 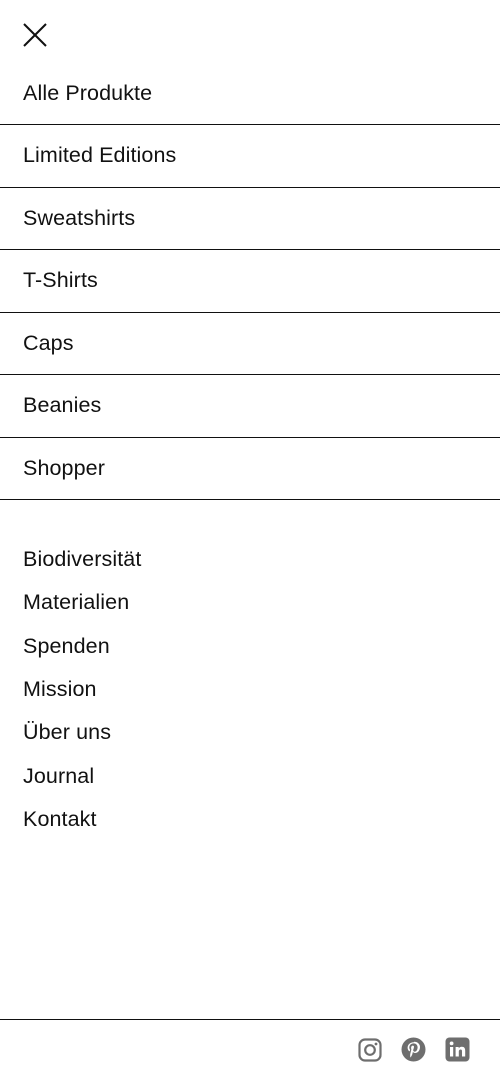 What do you see at coordinates (79, 217) in the screenshot?
I see `menu-item-label: Sweatshirts` at bounding box center [79, 217].